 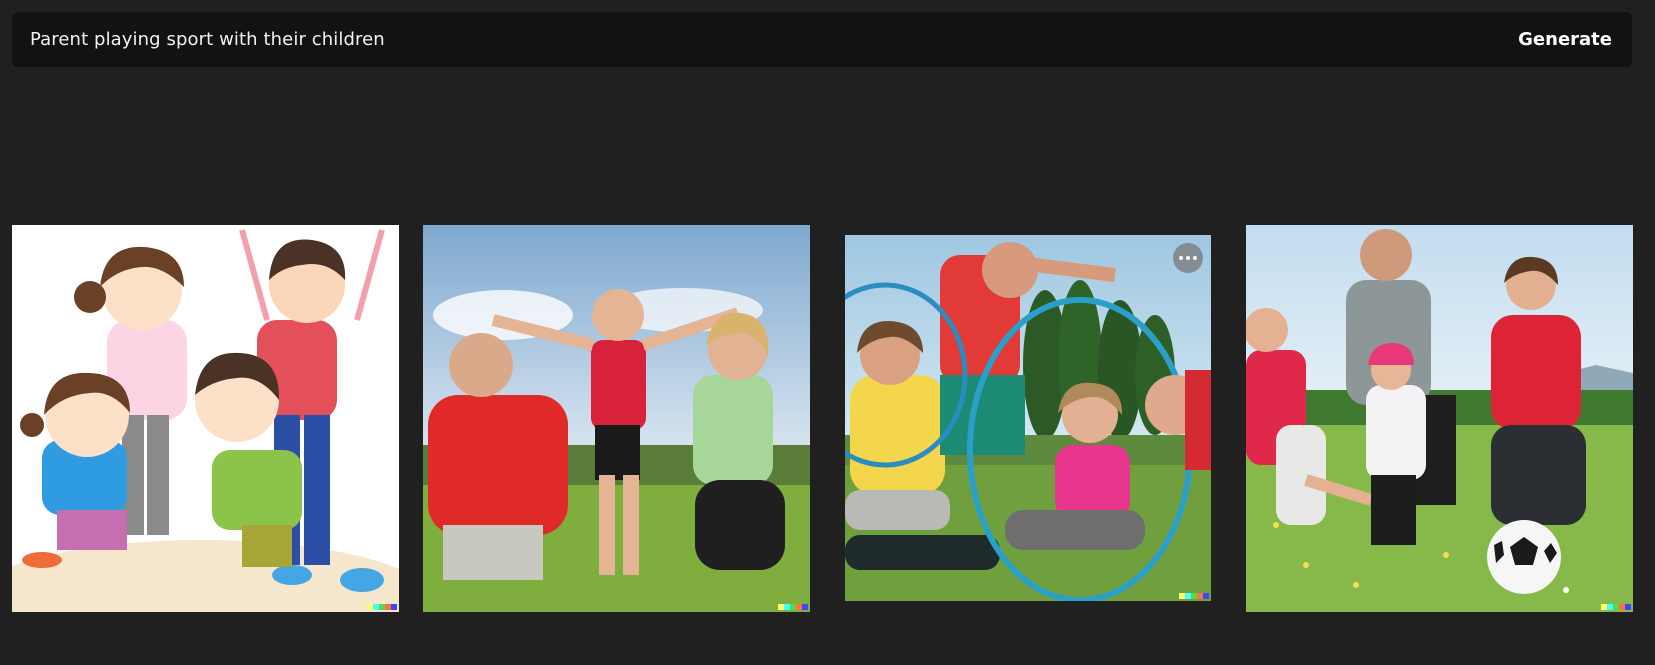 I want to click on family-stretching-photo, so click(x=616, y=418).